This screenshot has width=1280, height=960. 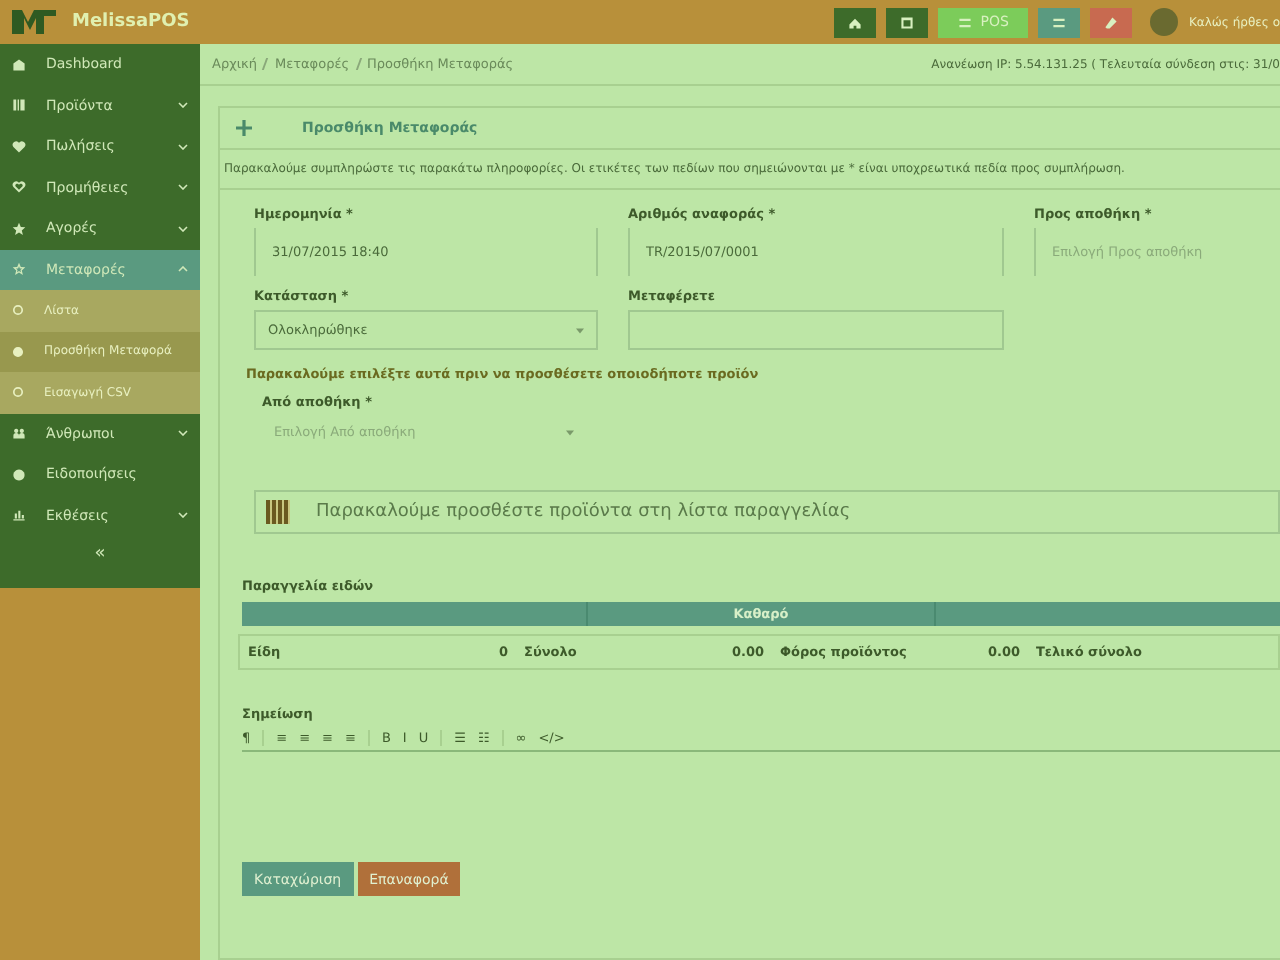 I want to click on pos-icon, so click(x=965, y=22).